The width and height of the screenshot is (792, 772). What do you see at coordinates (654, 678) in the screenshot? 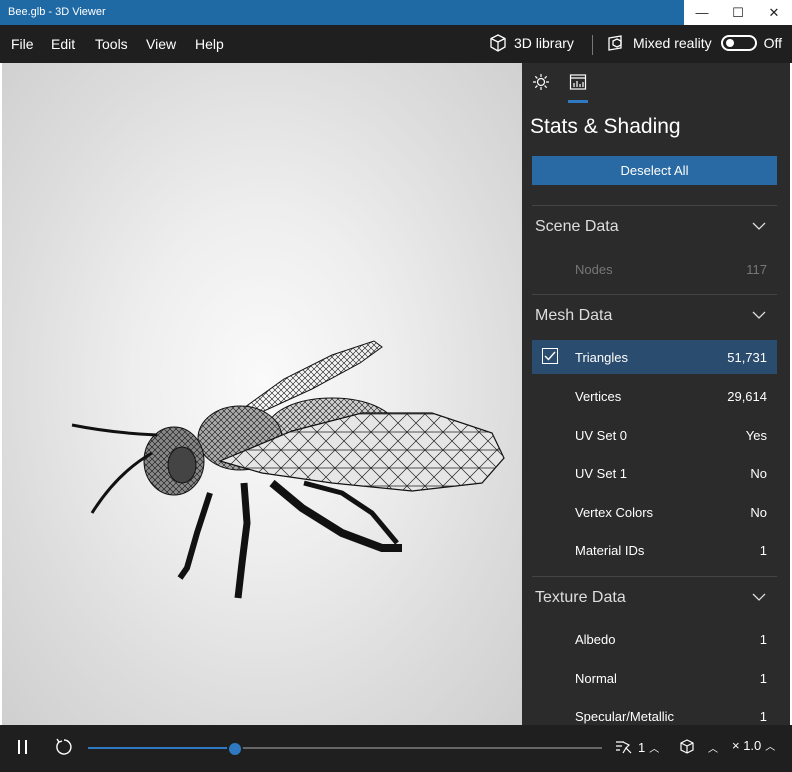
I see `stat-row-normal: Normal 1` at bounding box center [654, 678].